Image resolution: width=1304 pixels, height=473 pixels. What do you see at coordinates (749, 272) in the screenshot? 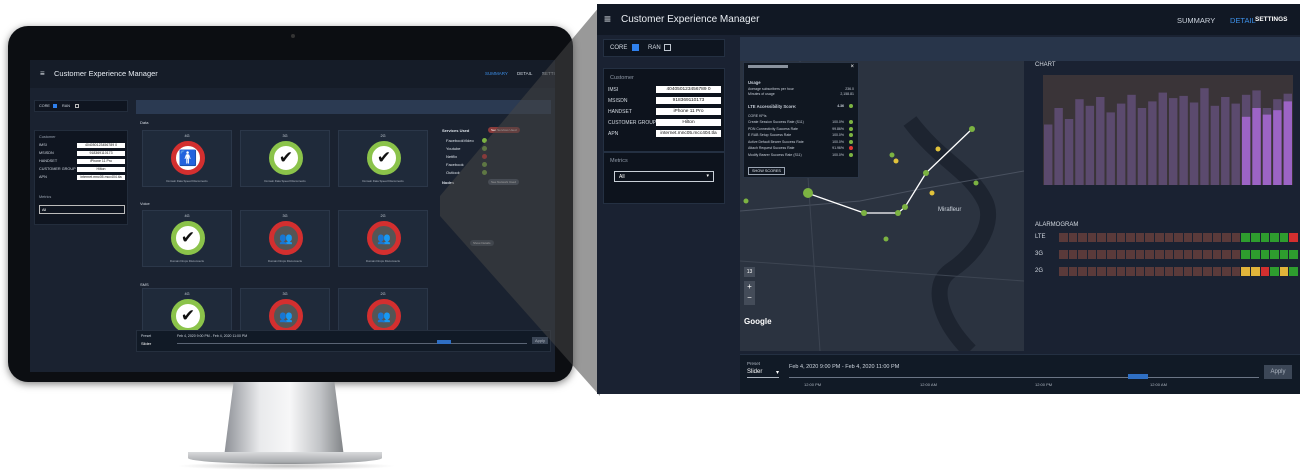
I see `zoom-level-badge: 13` at bounding box center [749, 272].